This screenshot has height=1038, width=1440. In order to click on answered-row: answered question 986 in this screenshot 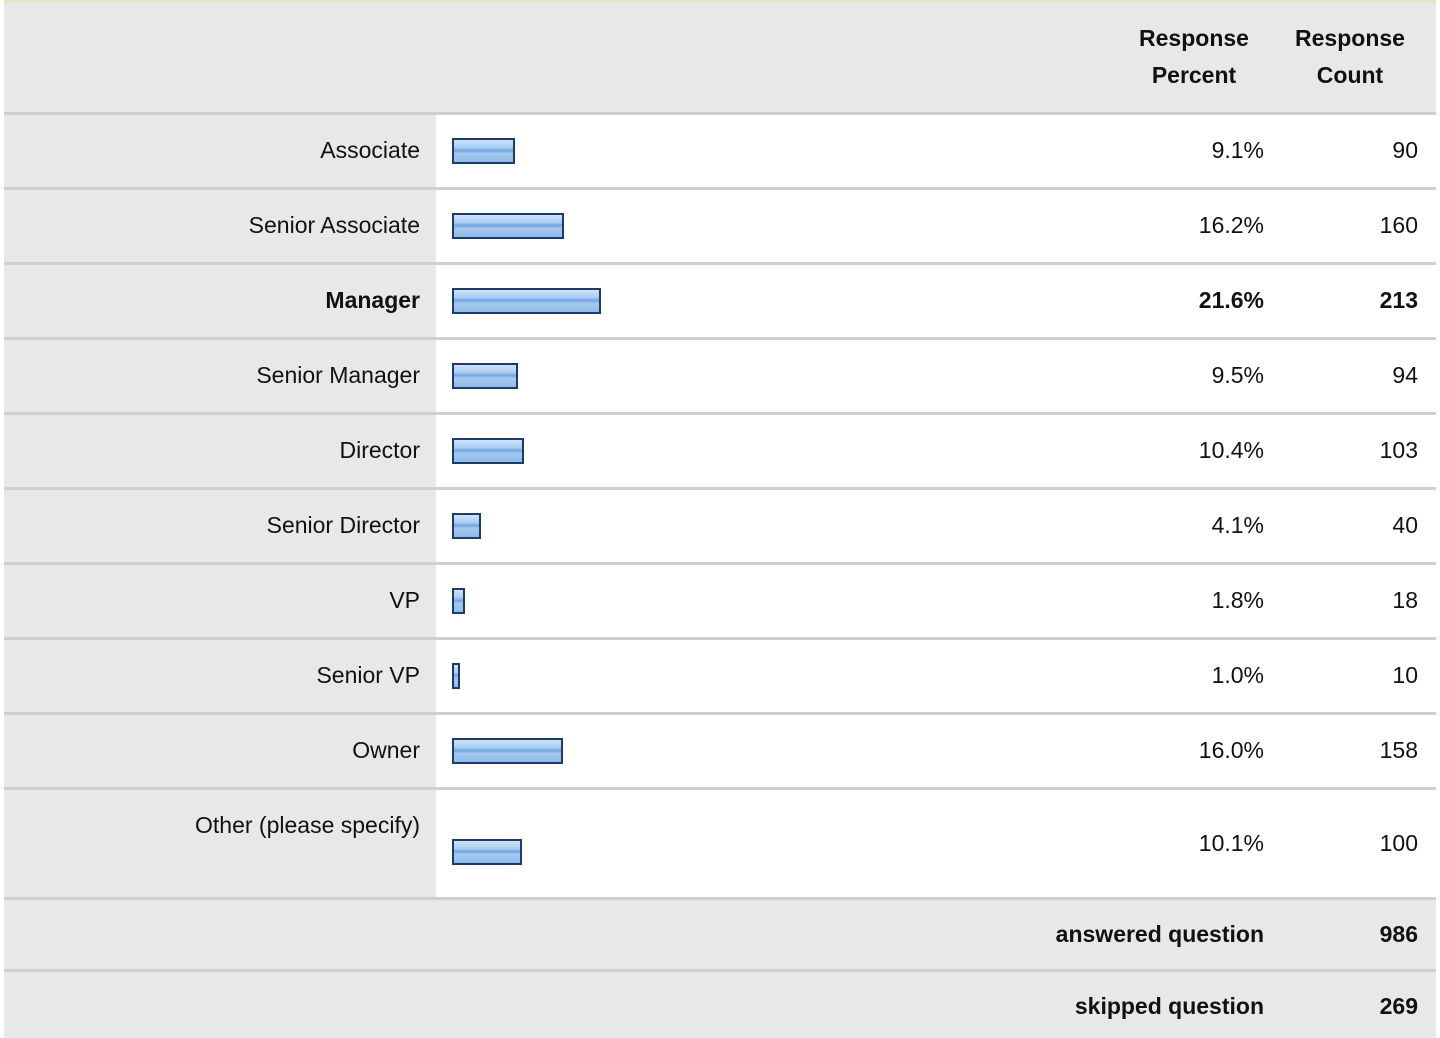, I will do `click(720, 933)`.